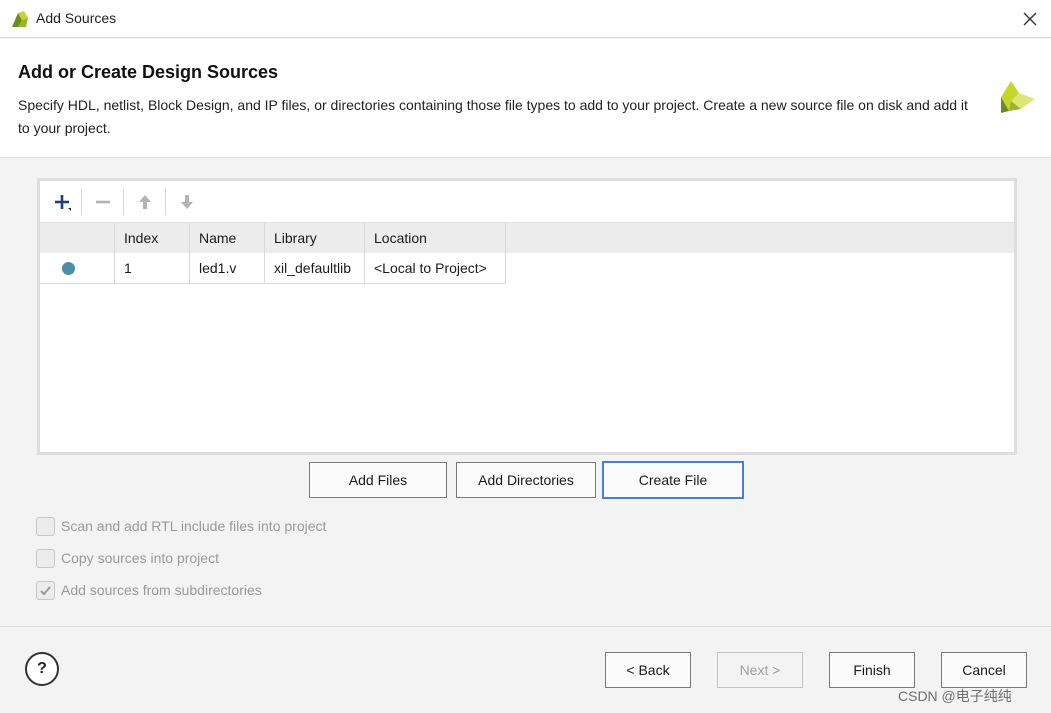 This screenshot has height=713, width=1051. I want to click on table-header: Index Name Library Location, so click(527, 237).